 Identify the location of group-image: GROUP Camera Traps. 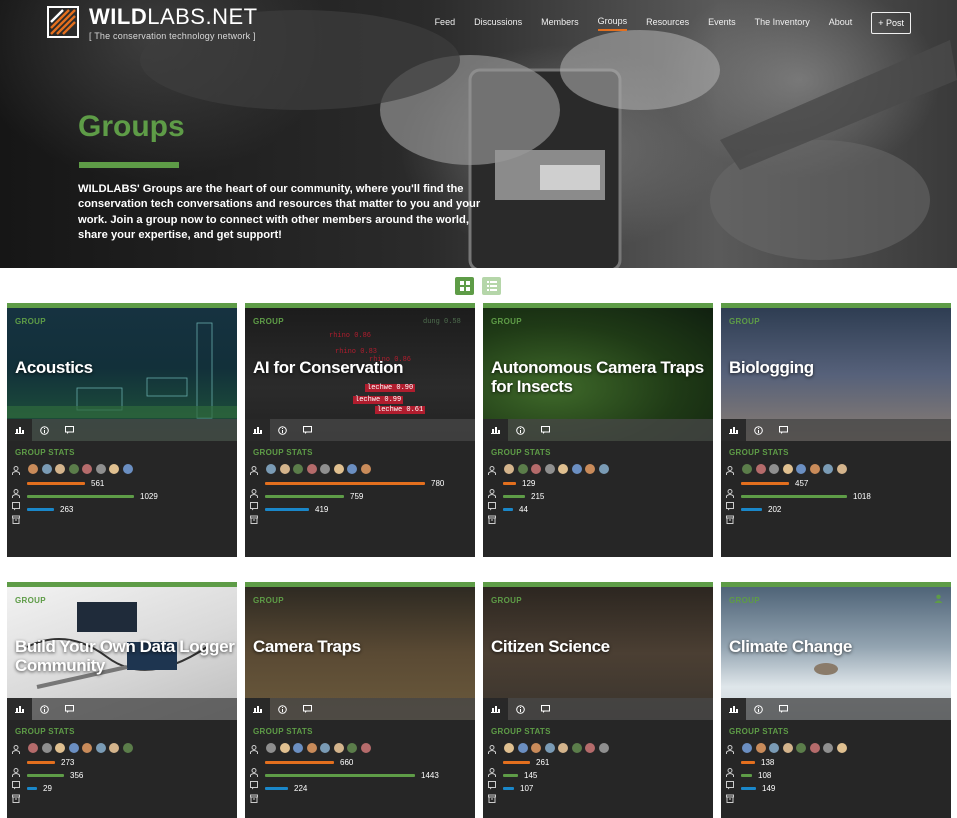
(360, 653).